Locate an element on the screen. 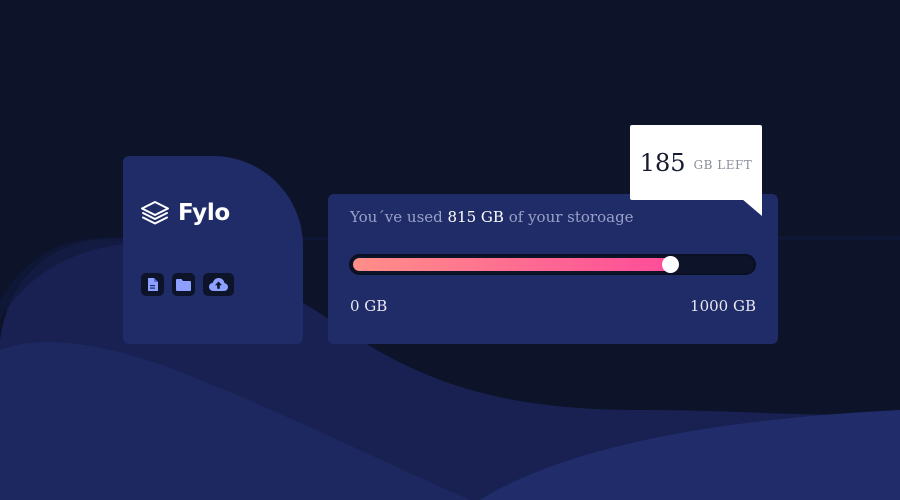 The width and height of the screenshot is (900, 500). usage-suffix: of your storoage is located at coordinates (571, 217).